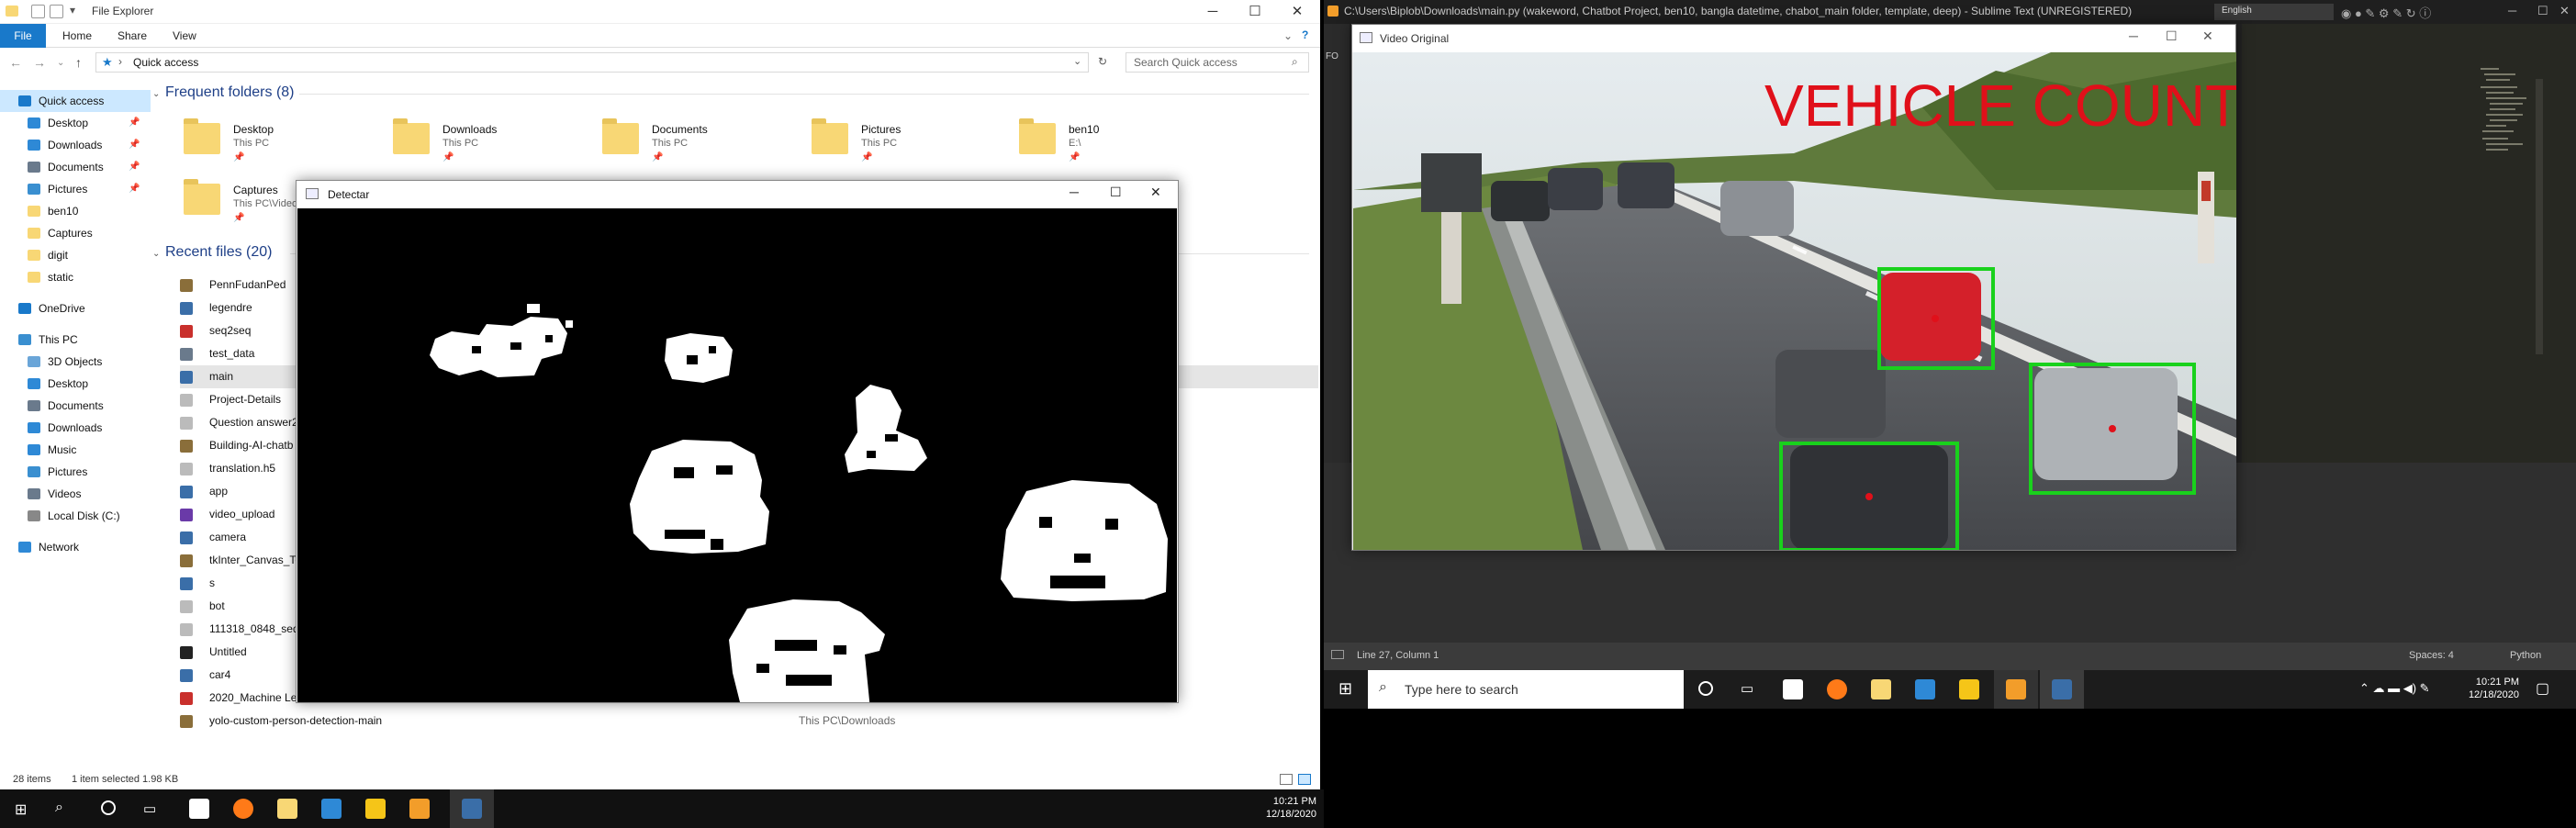 This screenshot has width=2576, height=828. I want to click on tab-view: View, so click(184, 35).